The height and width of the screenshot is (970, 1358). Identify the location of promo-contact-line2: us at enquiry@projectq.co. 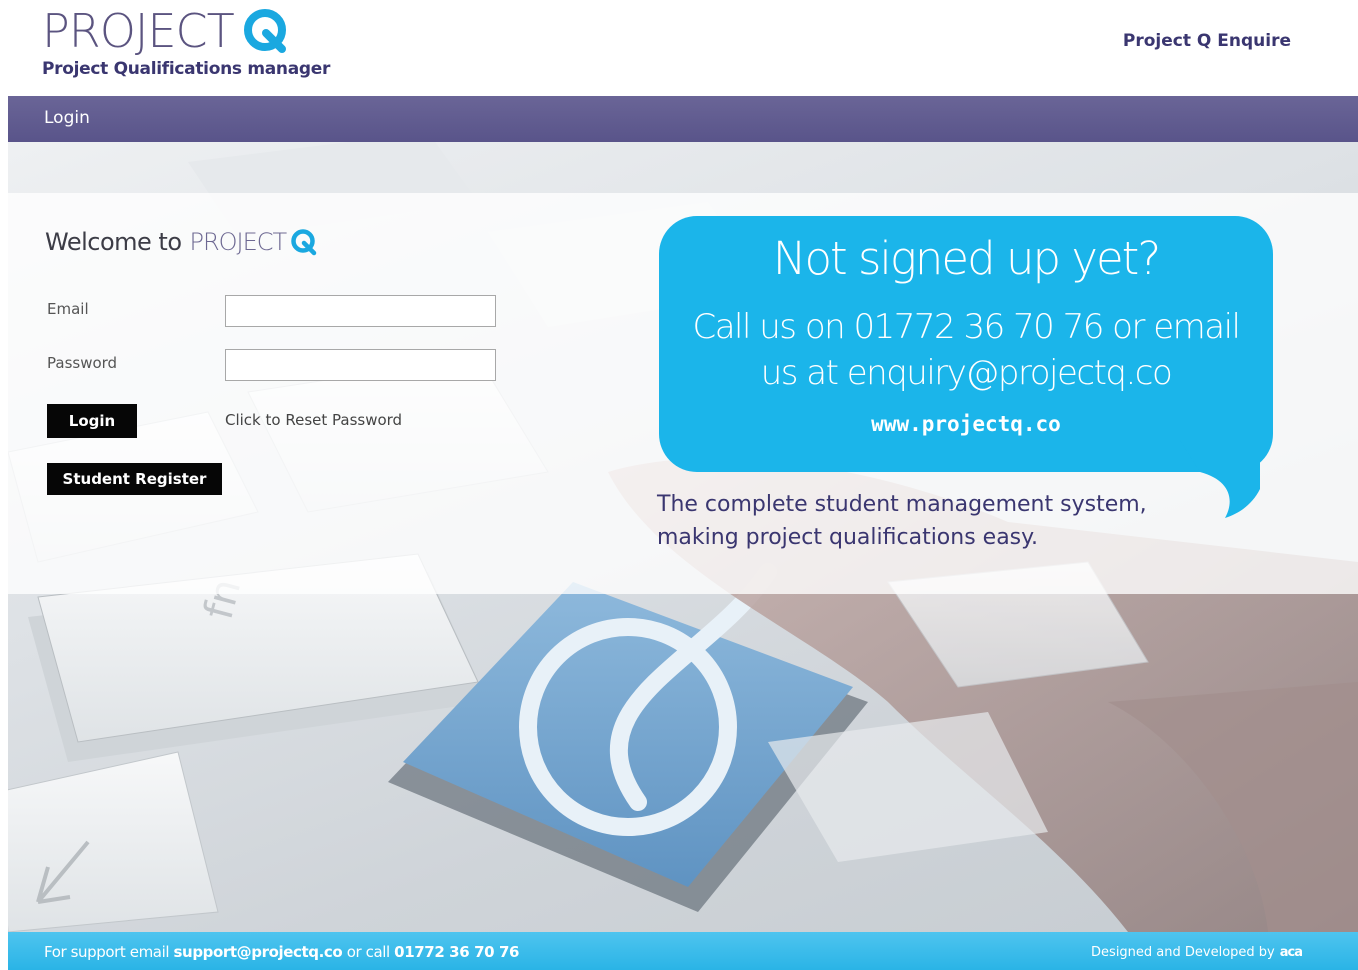
(966, 373).